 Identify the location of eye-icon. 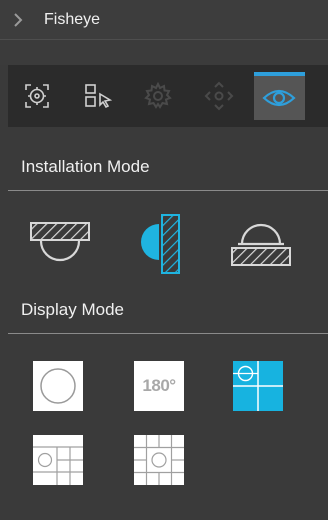
(279, 98).